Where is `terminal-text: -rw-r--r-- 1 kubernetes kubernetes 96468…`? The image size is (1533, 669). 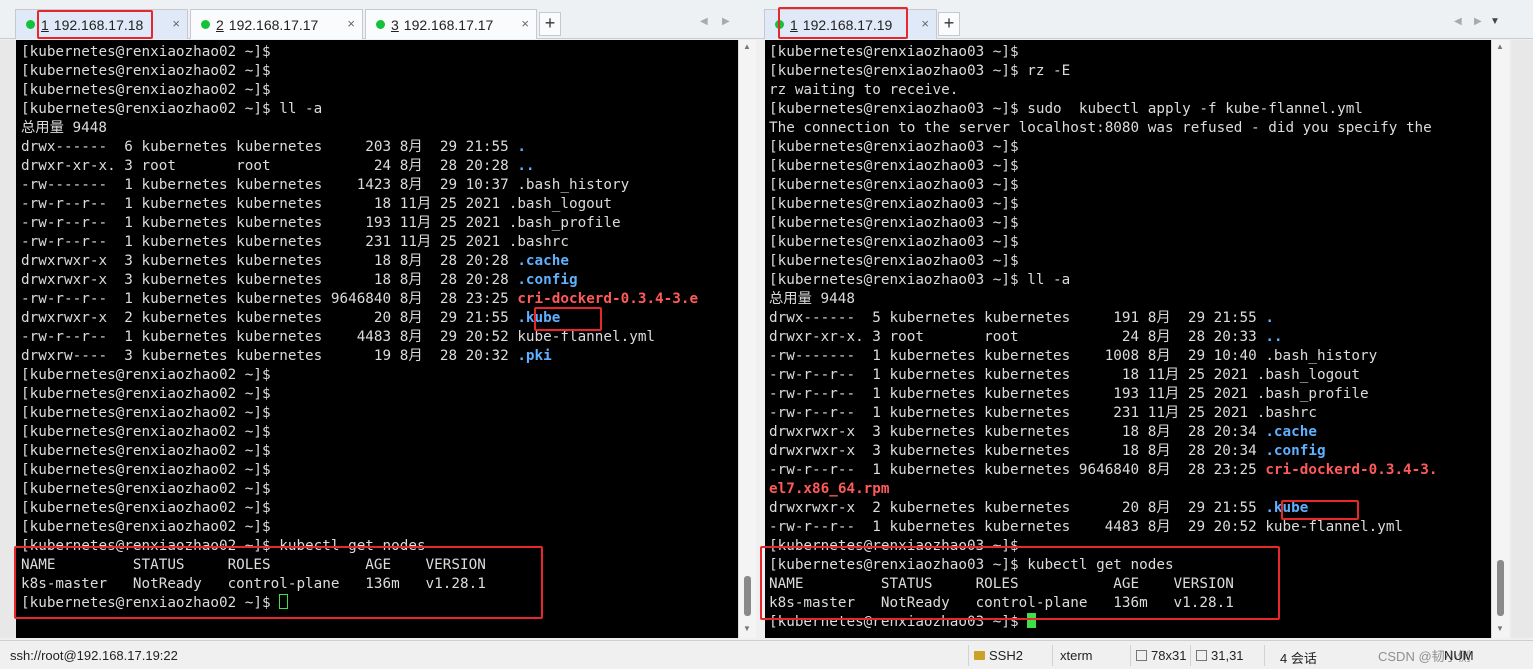
terminal-text: -rw-r--r-- 1 kubernetes kubernetes 96468… is located at coordinates (1017, 470).